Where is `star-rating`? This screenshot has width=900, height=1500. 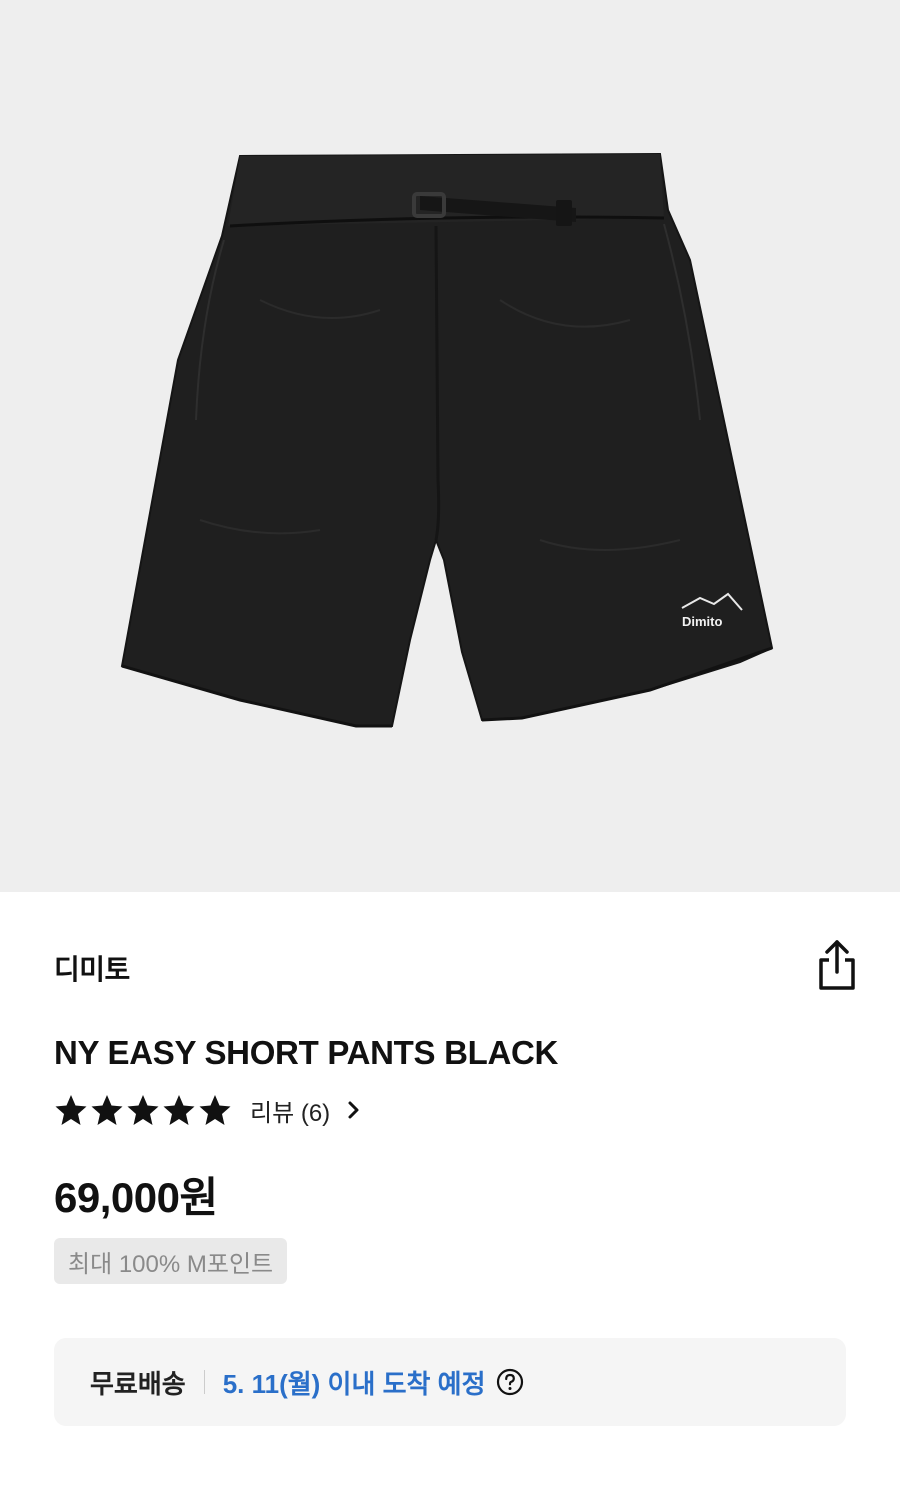 star-rating is located at coordinates (143, 1110).